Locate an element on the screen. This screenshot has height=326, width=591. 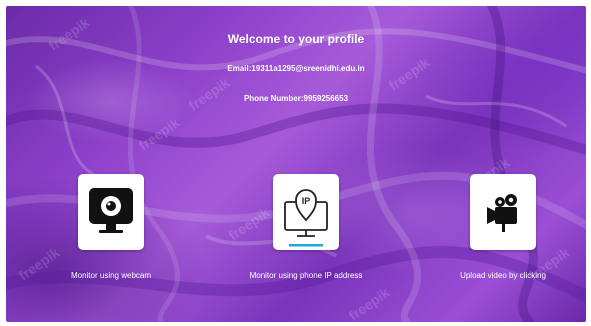
upload-video-button is located at coordinates (503, 212).